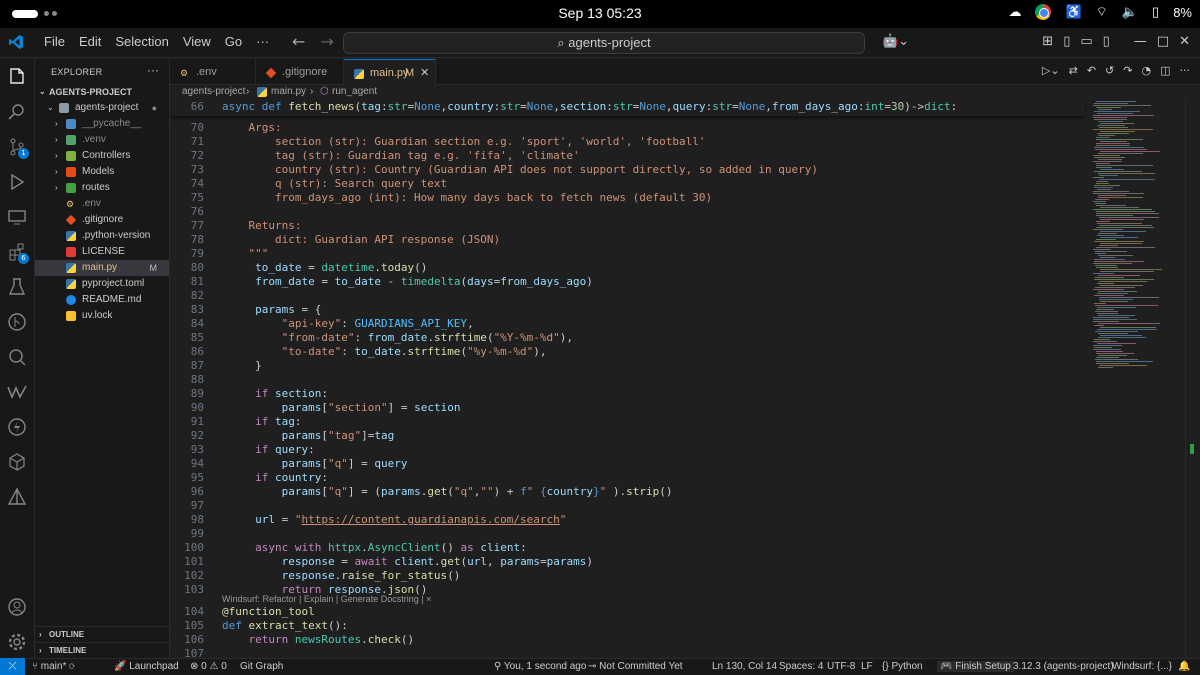  Describe the element at coordinates (288, 92) in the screenshot. I see `breadcrumb-file: main.py` at that location.